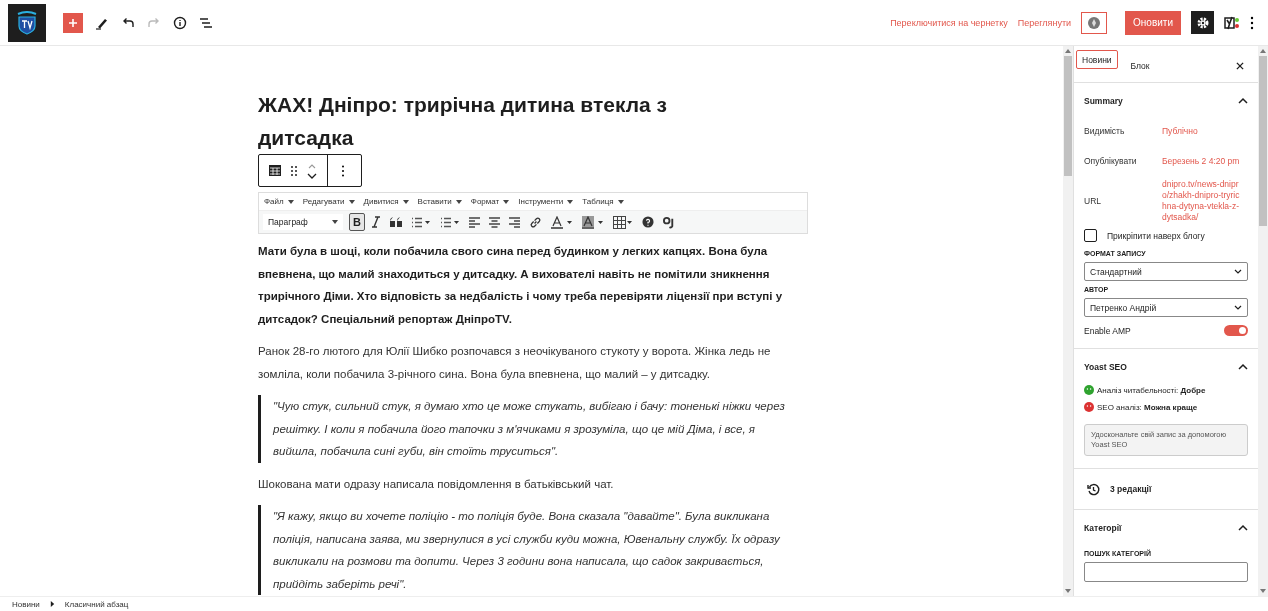 The height and width of the screenshot is (611, 1268). Describe the element at coordinates (1240, 66) in the screenshot. I see `close-icon` at that location.